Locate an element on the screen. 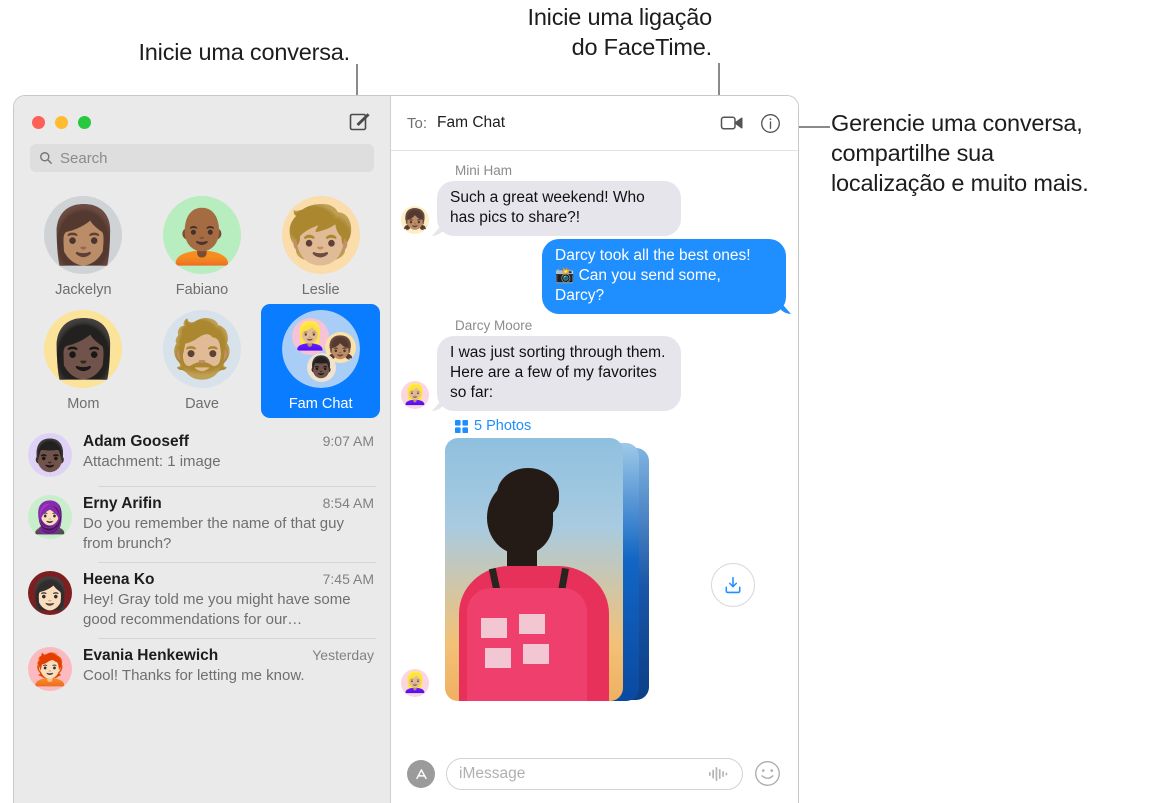 The width and height of the screenshot is (1168, 803). conversation-preview: Cool! Thanks for letting me know. is located at coordinates (194, 675).